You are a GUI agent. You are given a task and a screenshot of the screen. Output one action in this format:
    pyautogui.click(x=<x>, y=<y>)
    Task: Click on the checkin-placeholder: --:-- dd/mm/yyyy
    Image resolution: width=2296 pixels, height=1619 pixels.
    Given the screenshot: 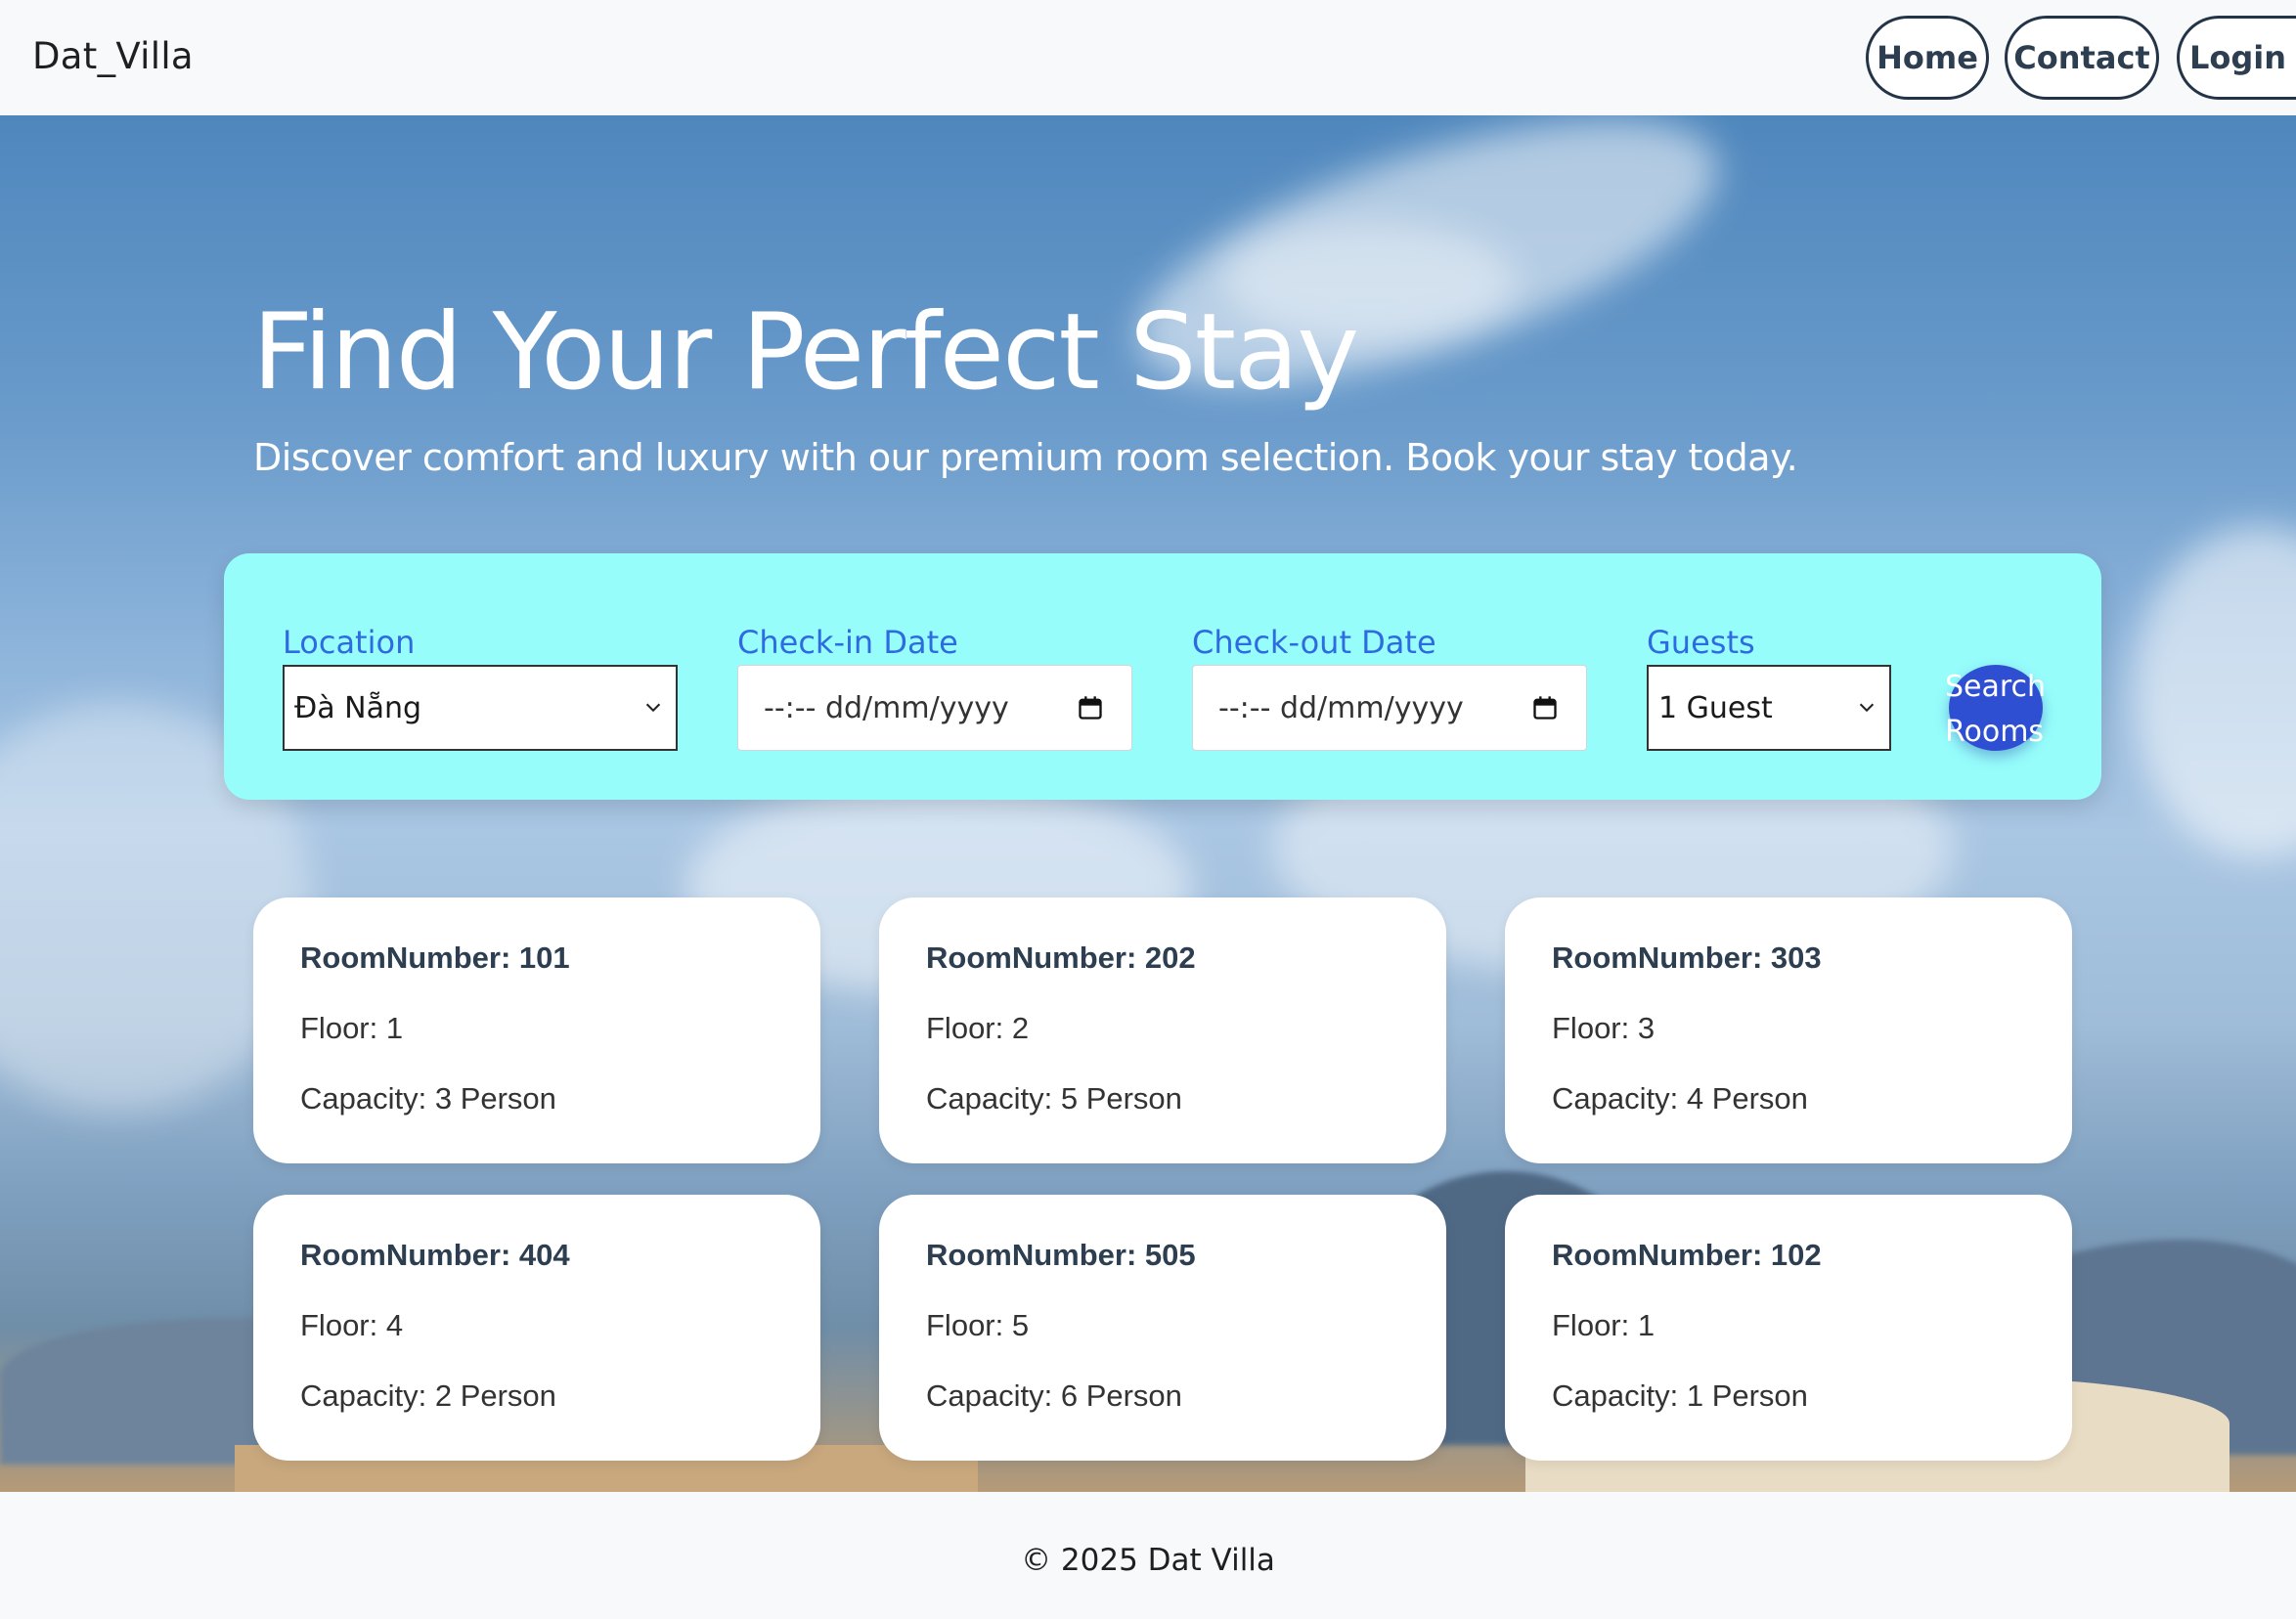 What is the action you would take?
    pyautogui.click(x=886, y=707)
    